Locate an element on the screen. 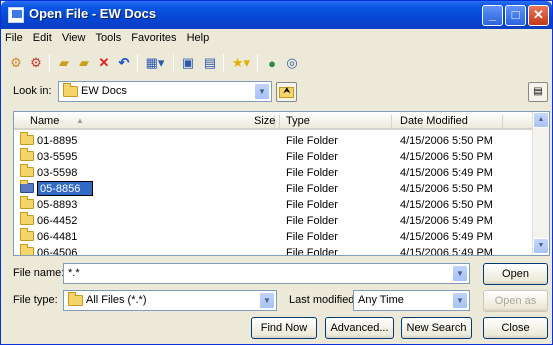 Image resolution: width=553 pixels, height=345 pixels. menu-favorites: Favorites is located at coordinates (153, 38).